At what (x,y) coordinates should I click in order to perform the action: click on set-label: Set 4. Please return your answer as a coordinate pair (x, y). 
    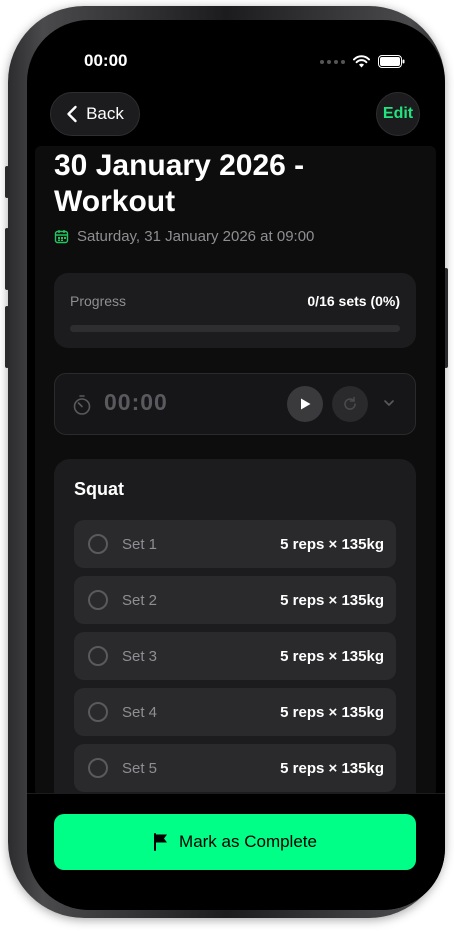
    Looking at the image, I should click on (140, 712).